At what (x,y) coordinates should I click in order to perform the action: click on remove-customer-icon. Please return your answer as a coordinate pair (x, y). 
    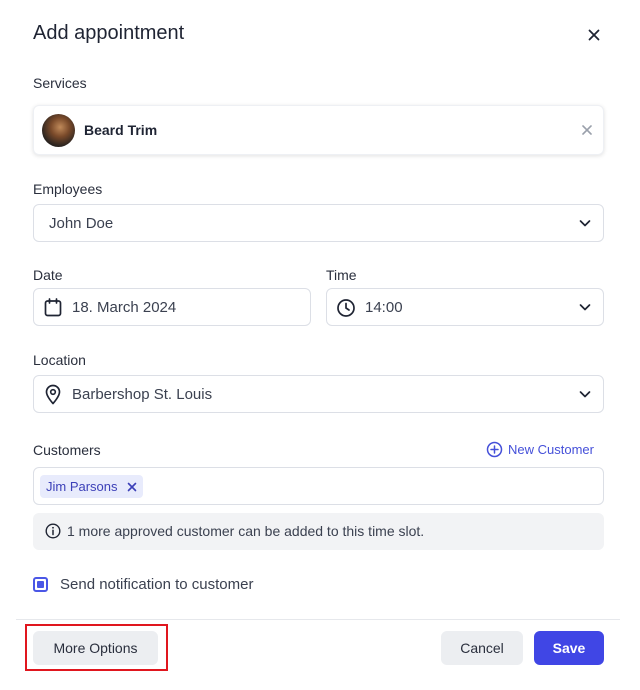
    Looking at the image, I should click on (132, 487).